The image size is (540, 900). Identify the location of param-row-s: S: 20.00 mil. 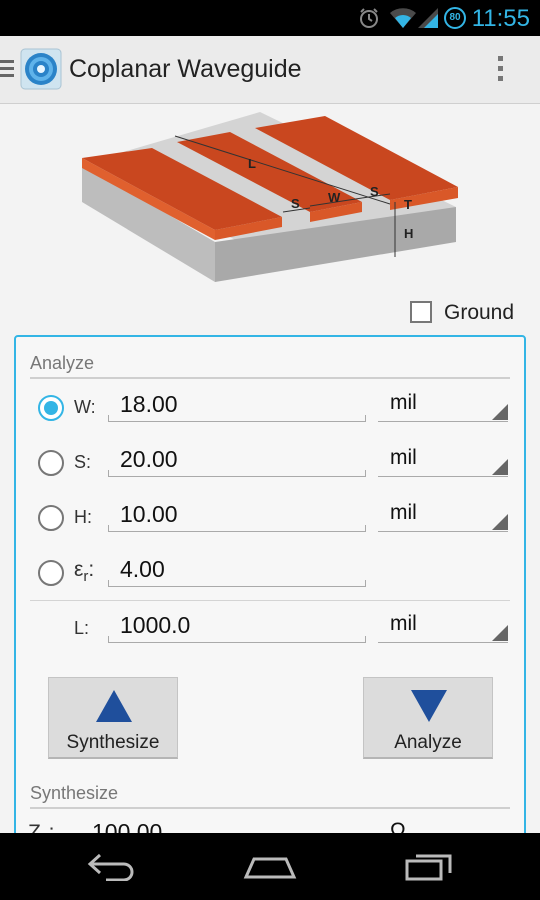
(270, 463).